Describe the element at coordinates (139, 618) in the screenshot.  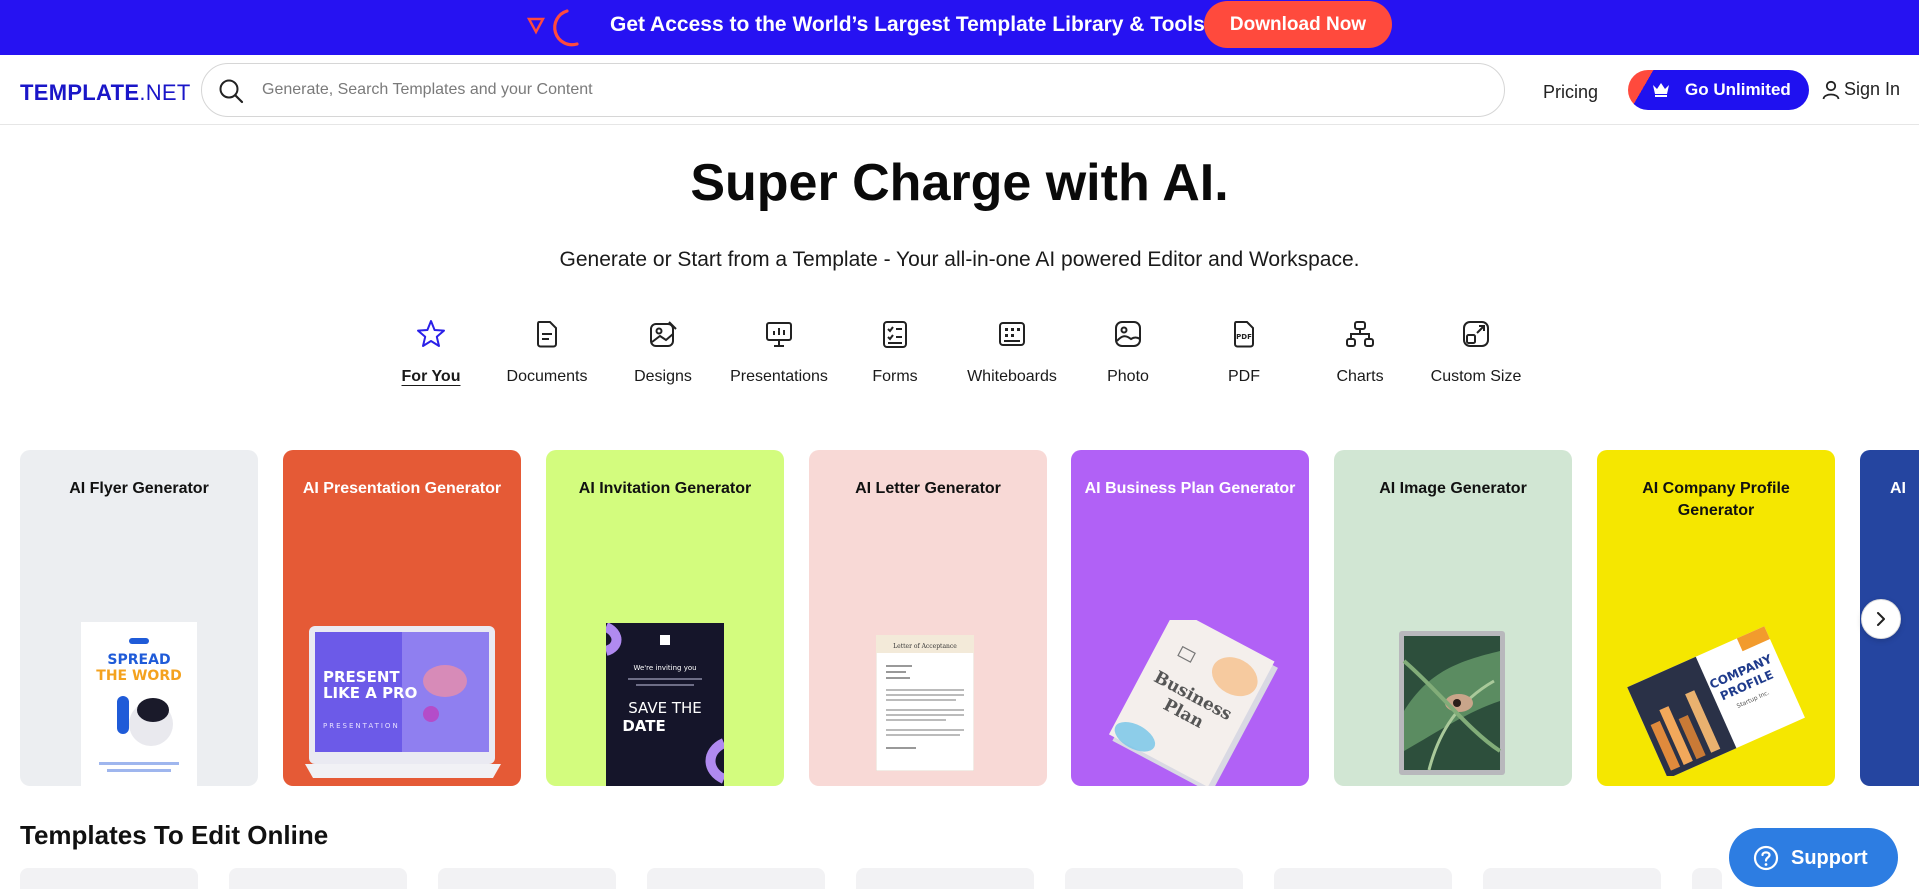
I see `card-ai-flyer-generator: AI Flyer Generator SPREAD THE WORD` at that location.